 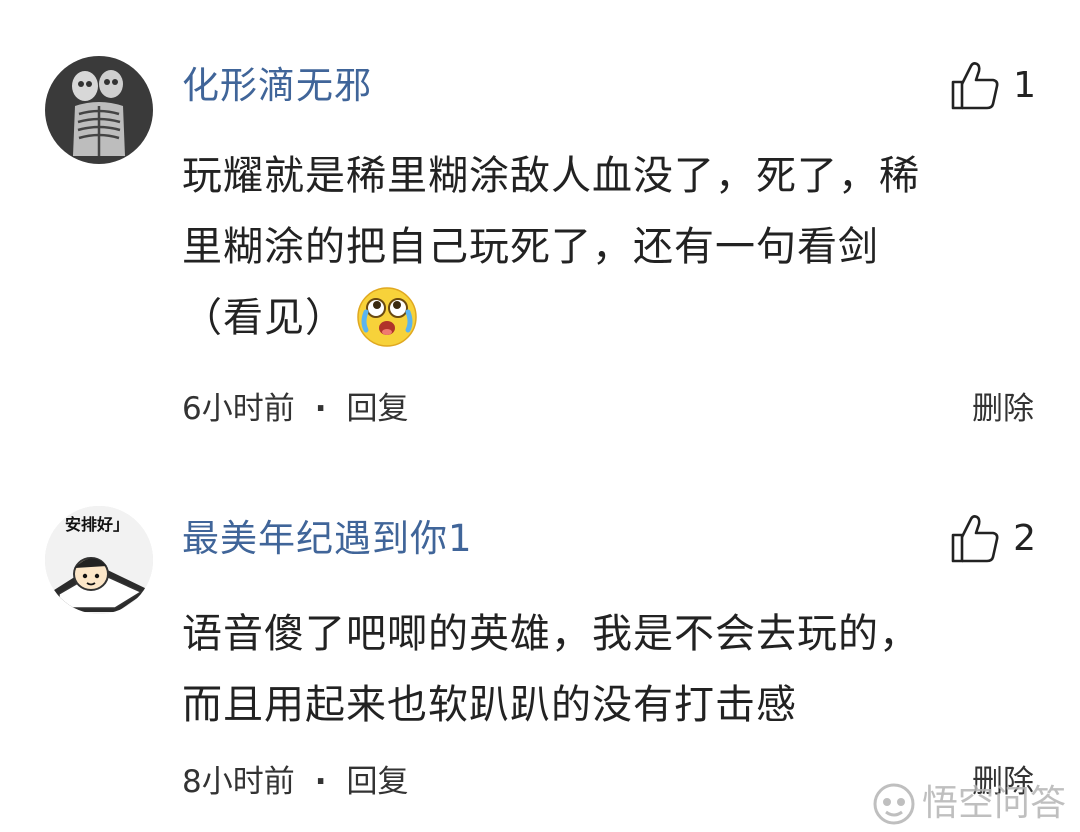 I want to click on avatar-caption: 安排好」, so click(x=97, y=524).